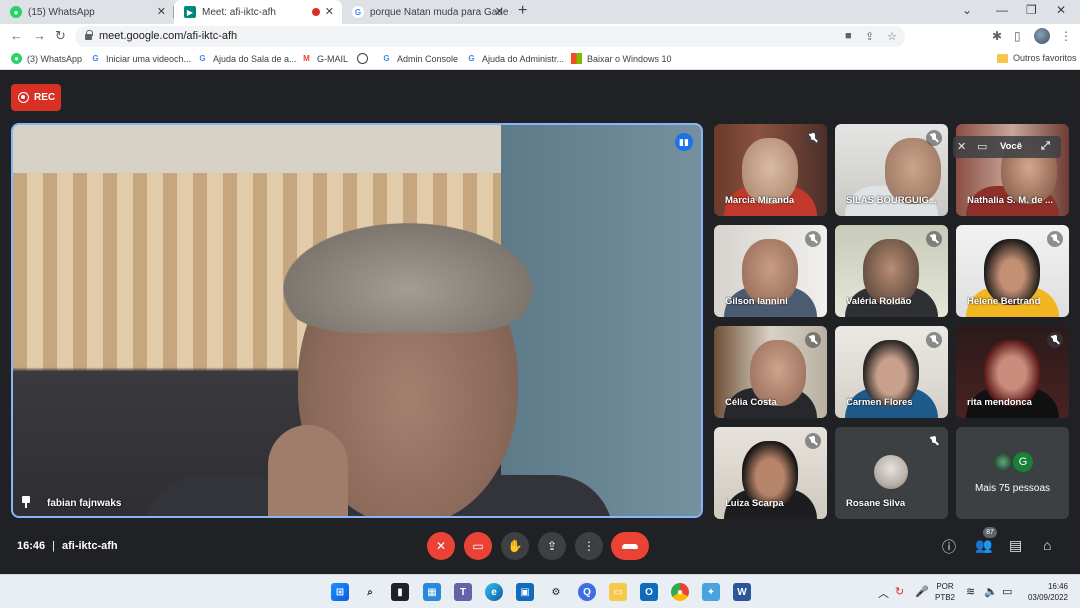 This screenshot has width=1080, height=608. Describe the element at coordinates (556, 592) in the screenshot. I see `settings-icon: ⚙` at that location.